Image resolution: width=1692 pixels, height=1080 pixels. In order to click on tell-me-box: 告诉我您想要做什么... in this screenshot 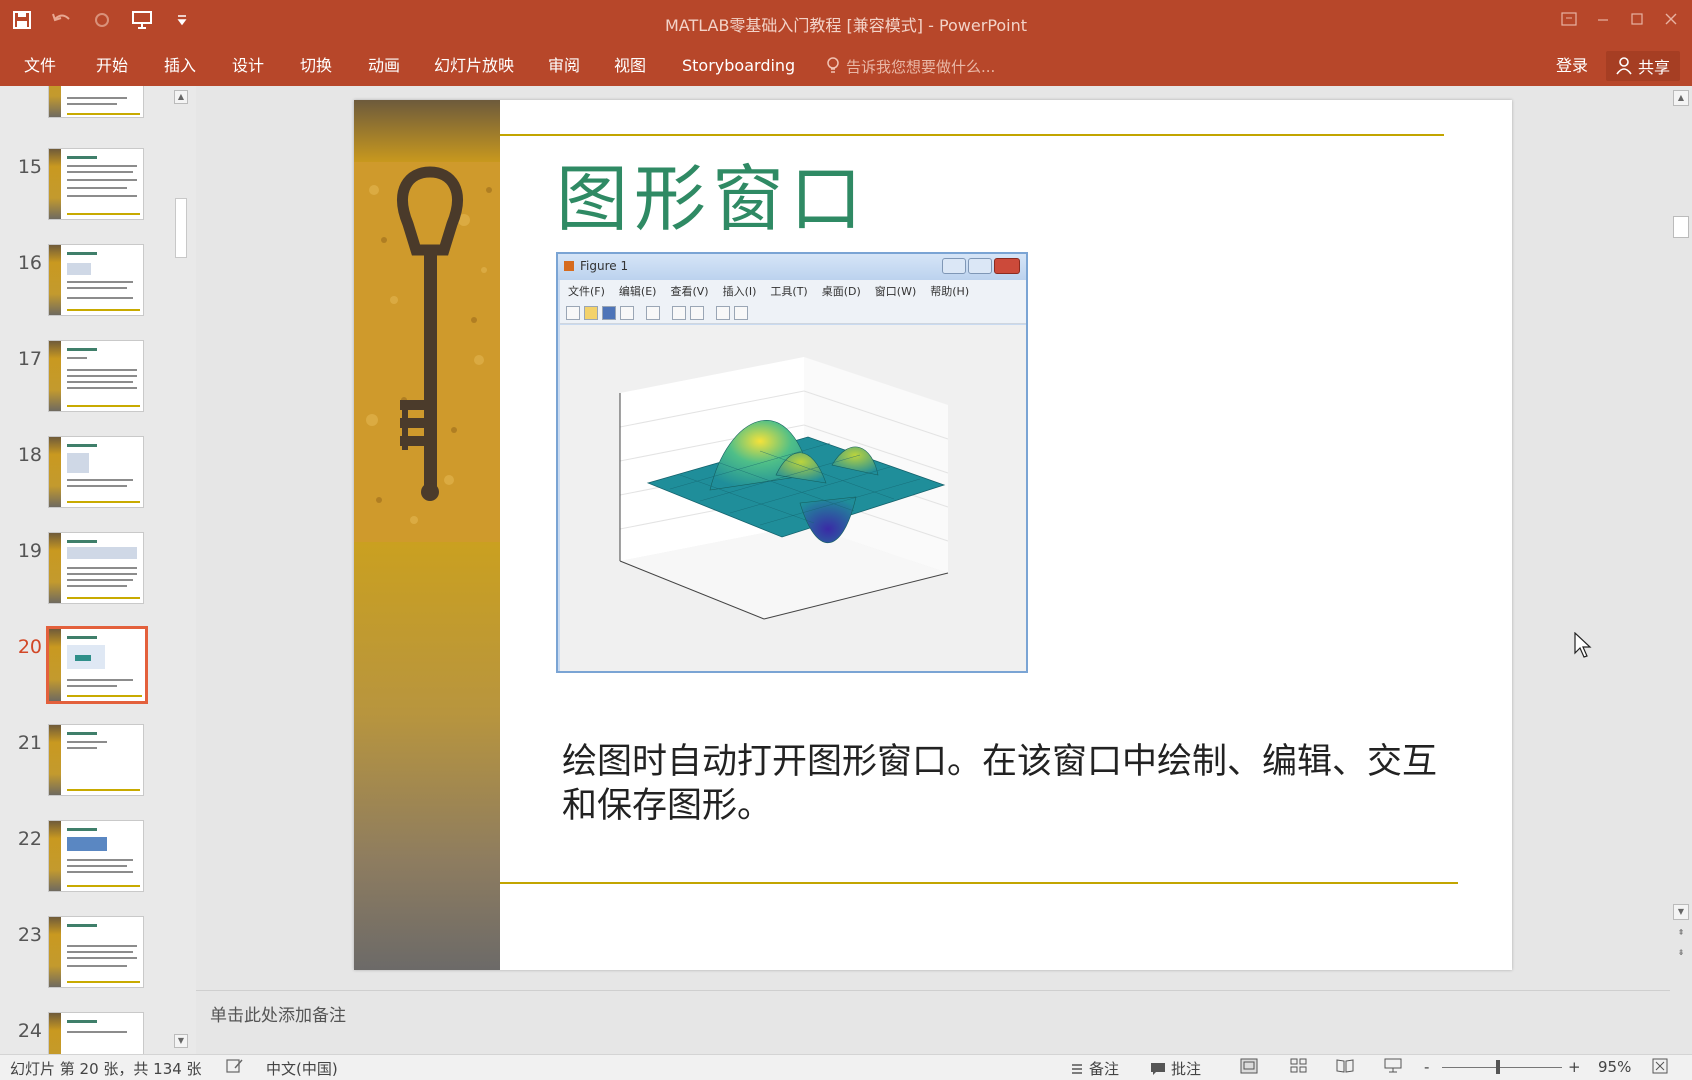, I will do `click(910, 66)`.